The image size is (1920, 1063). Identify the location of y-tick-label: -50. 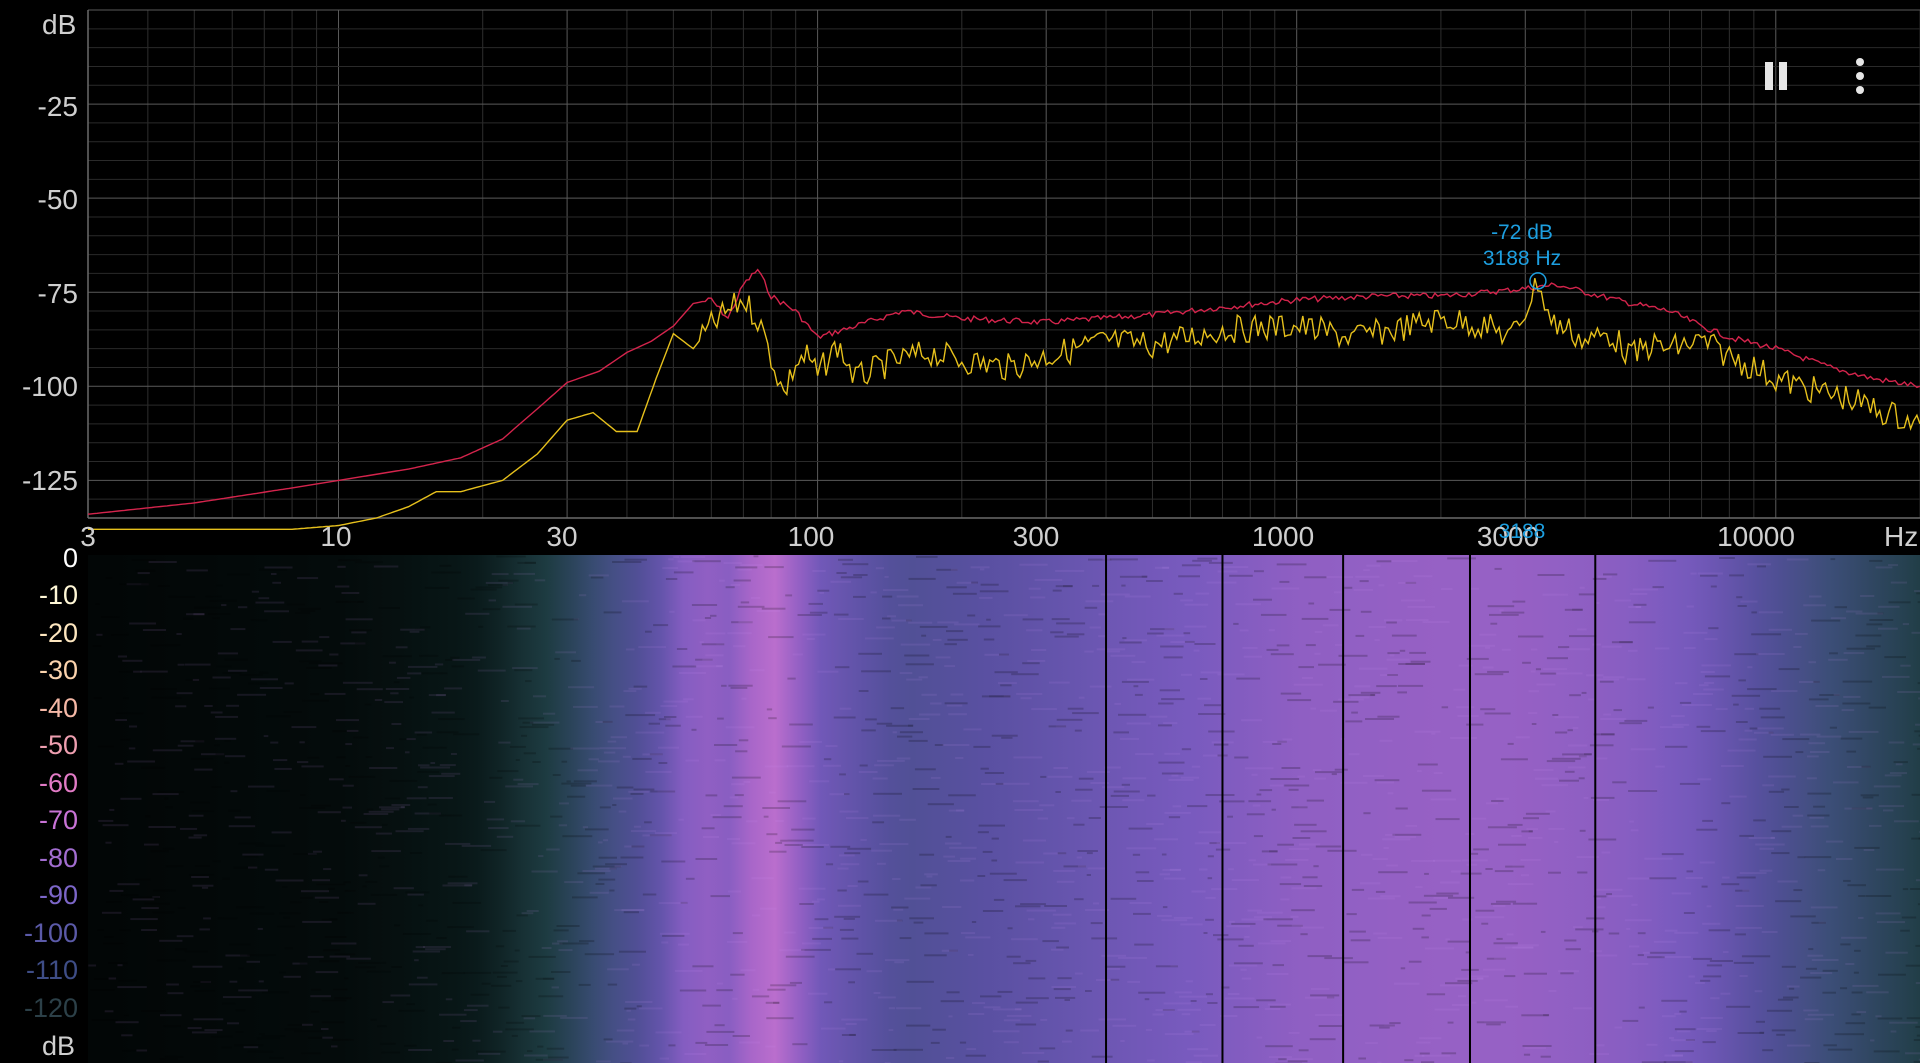
(57, 199).